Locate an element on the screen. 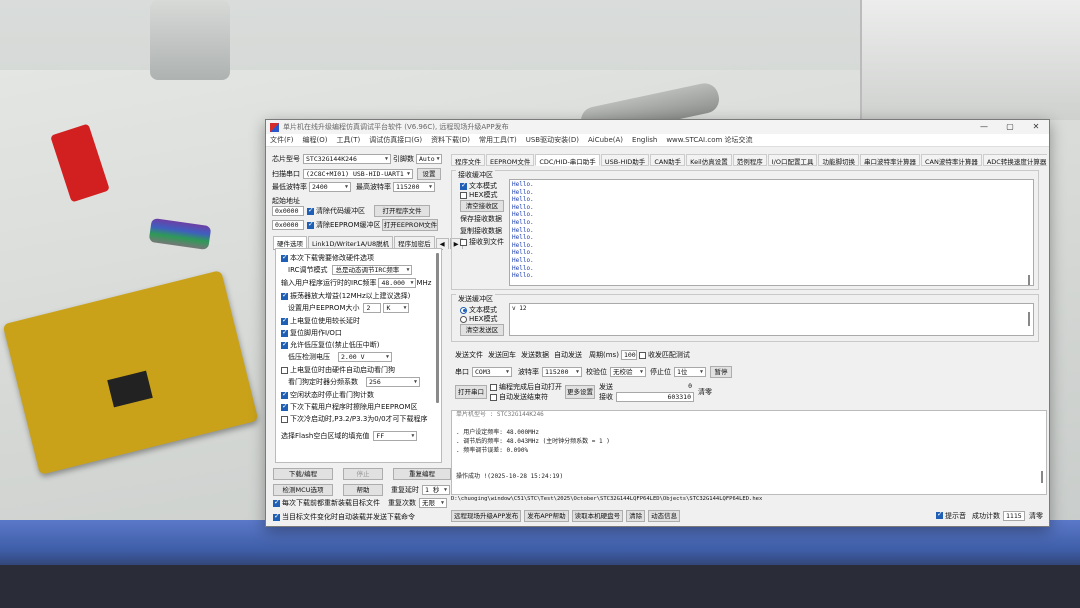 This screenshot has height=608, width=1080. auto-download-checkbox is located at coordinates (276, 516).